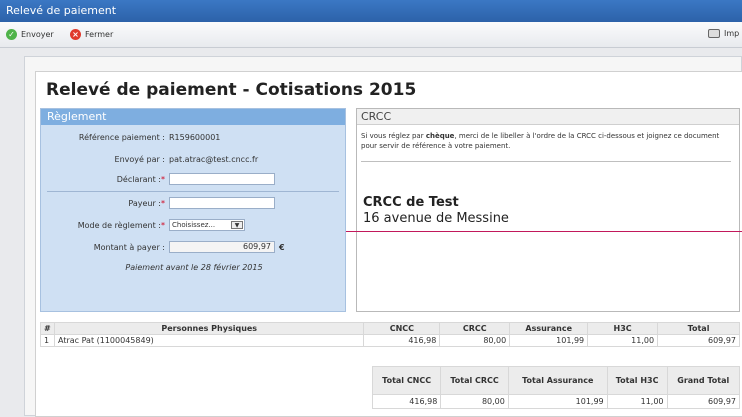 This screenshot has width=742, height=417. I want to click on sent-by-value: pat.atrac@test.cncc.fr, so click(214, 159).